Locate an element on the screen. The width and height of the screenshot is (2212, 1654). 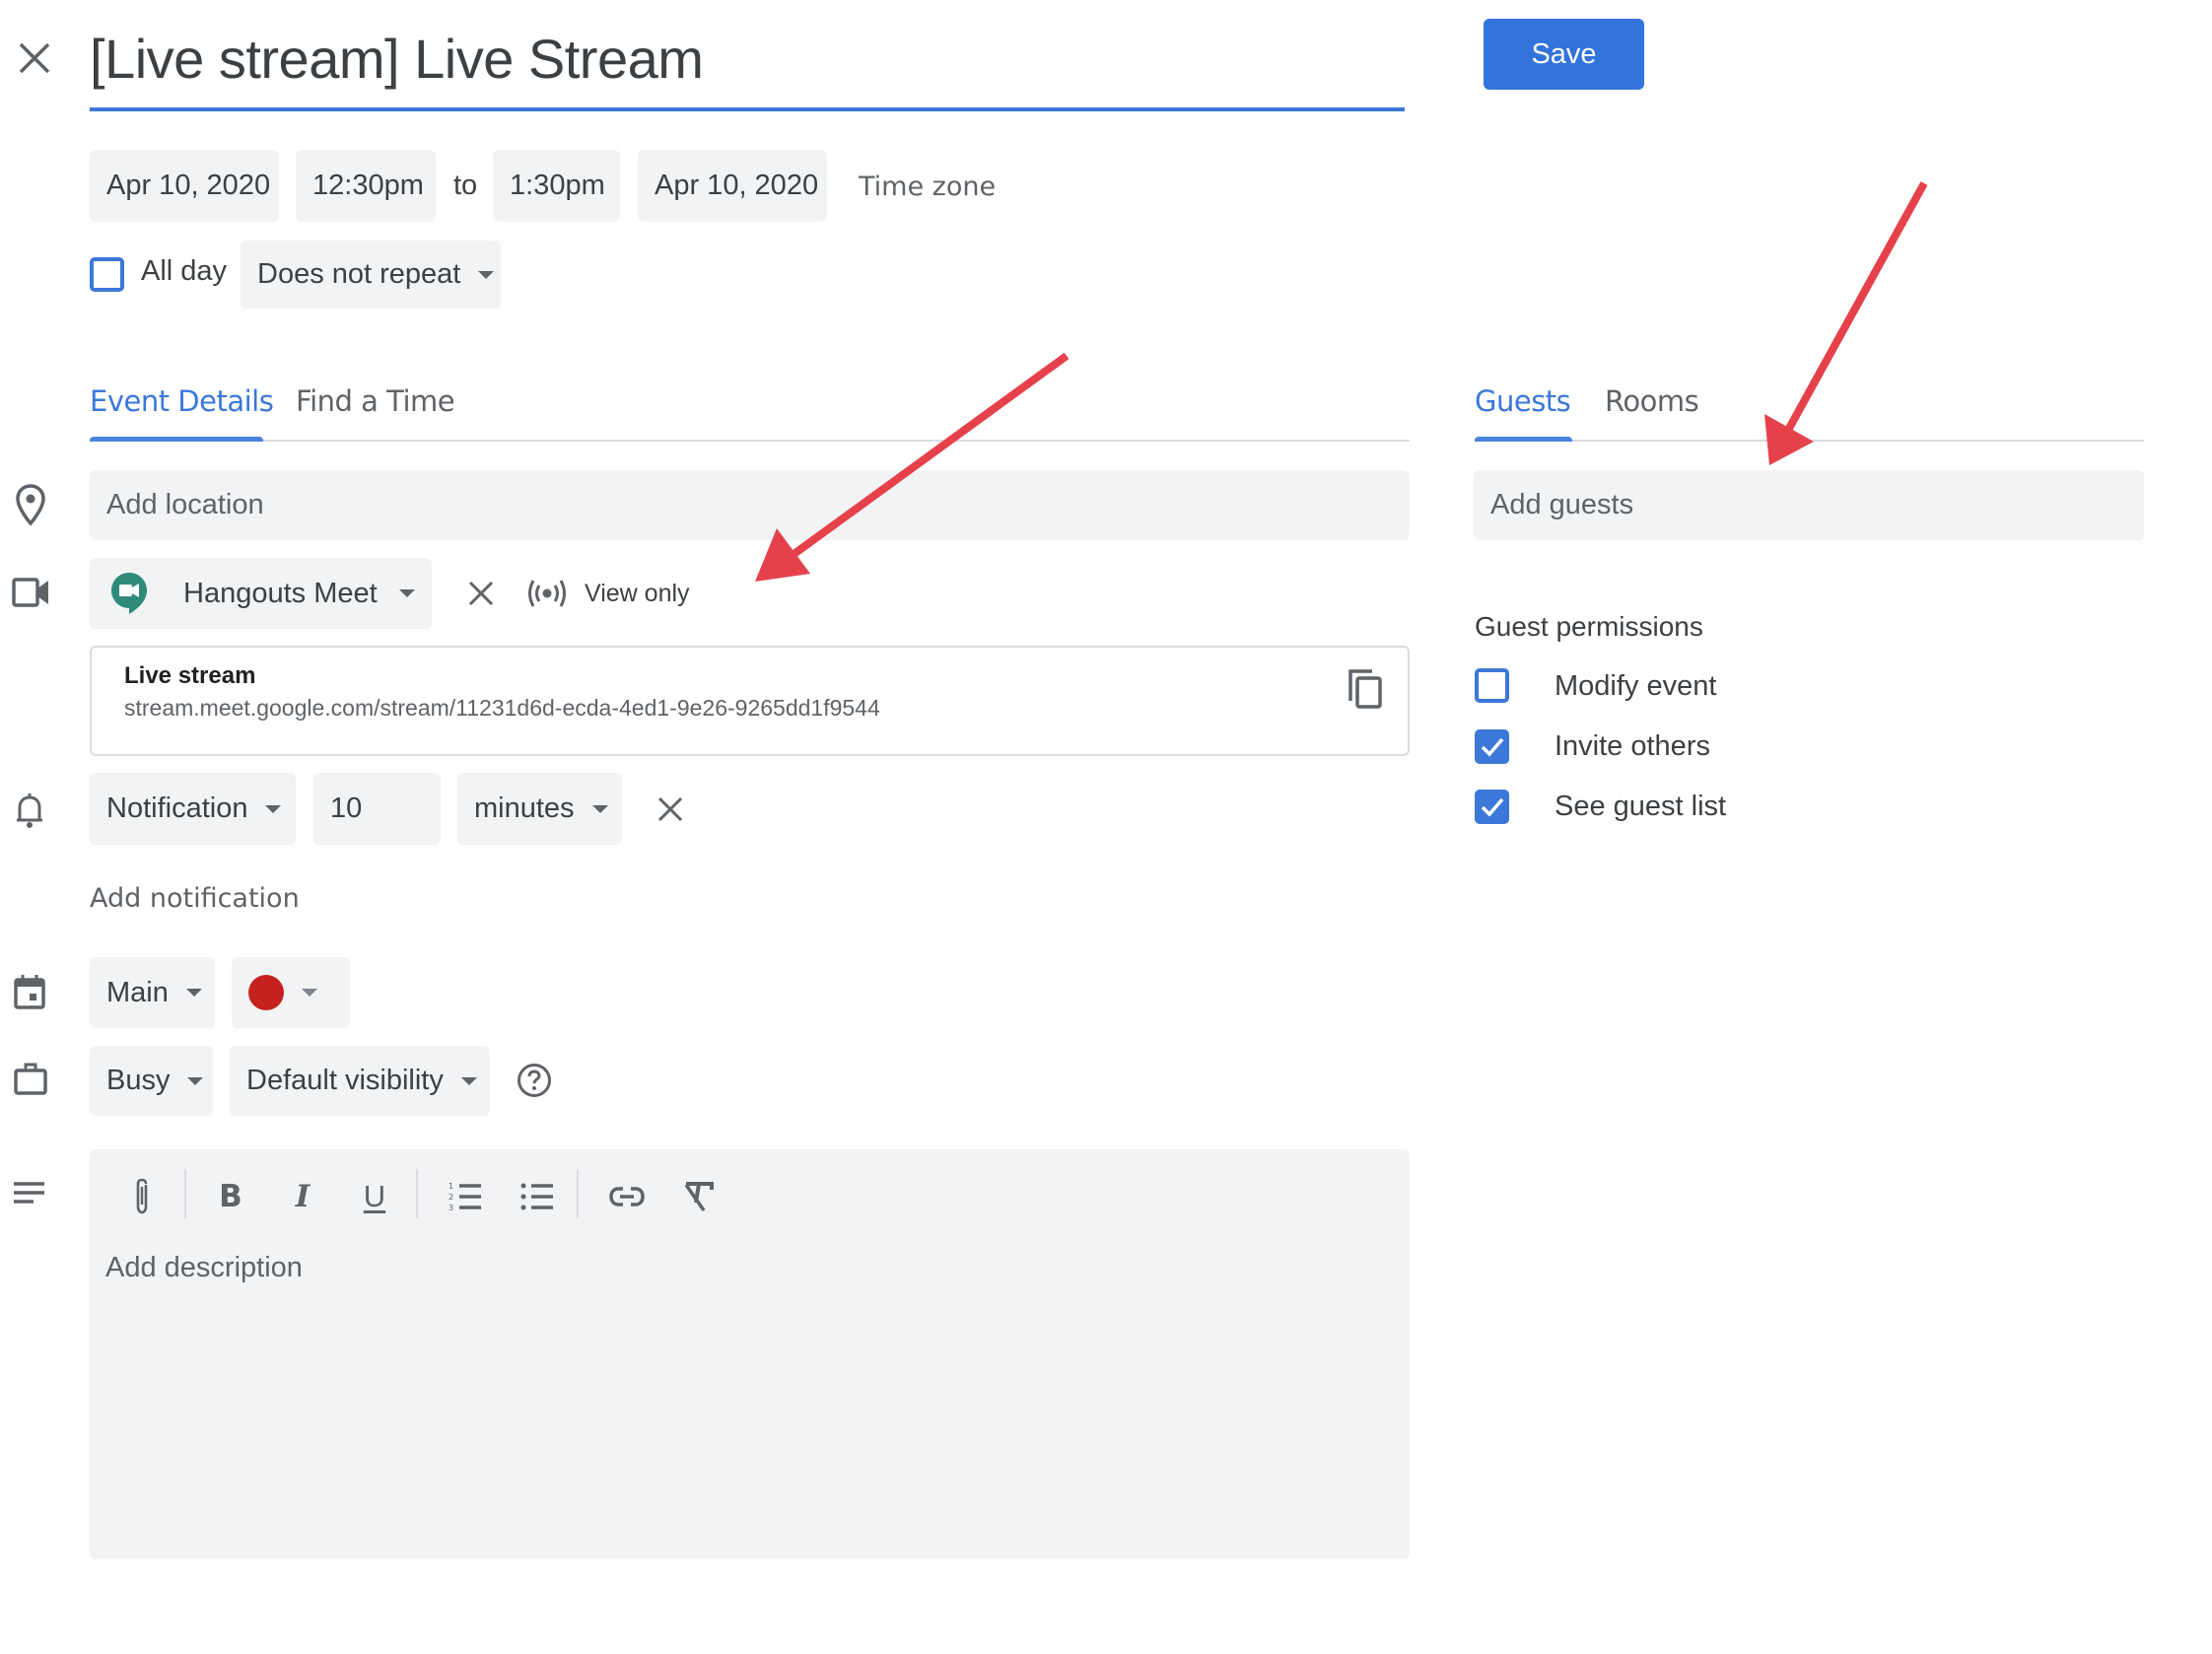
annotation-arrow-view-only is located at coordinates (913, 467).